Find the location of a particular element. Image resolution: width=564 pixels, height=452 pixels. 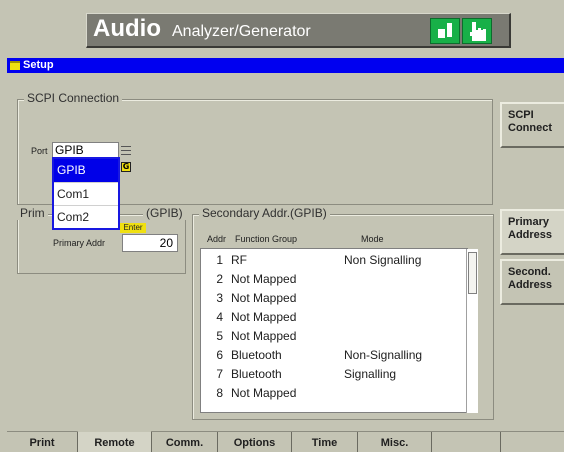

table-scrollbar is located at coordinates (472, 331).